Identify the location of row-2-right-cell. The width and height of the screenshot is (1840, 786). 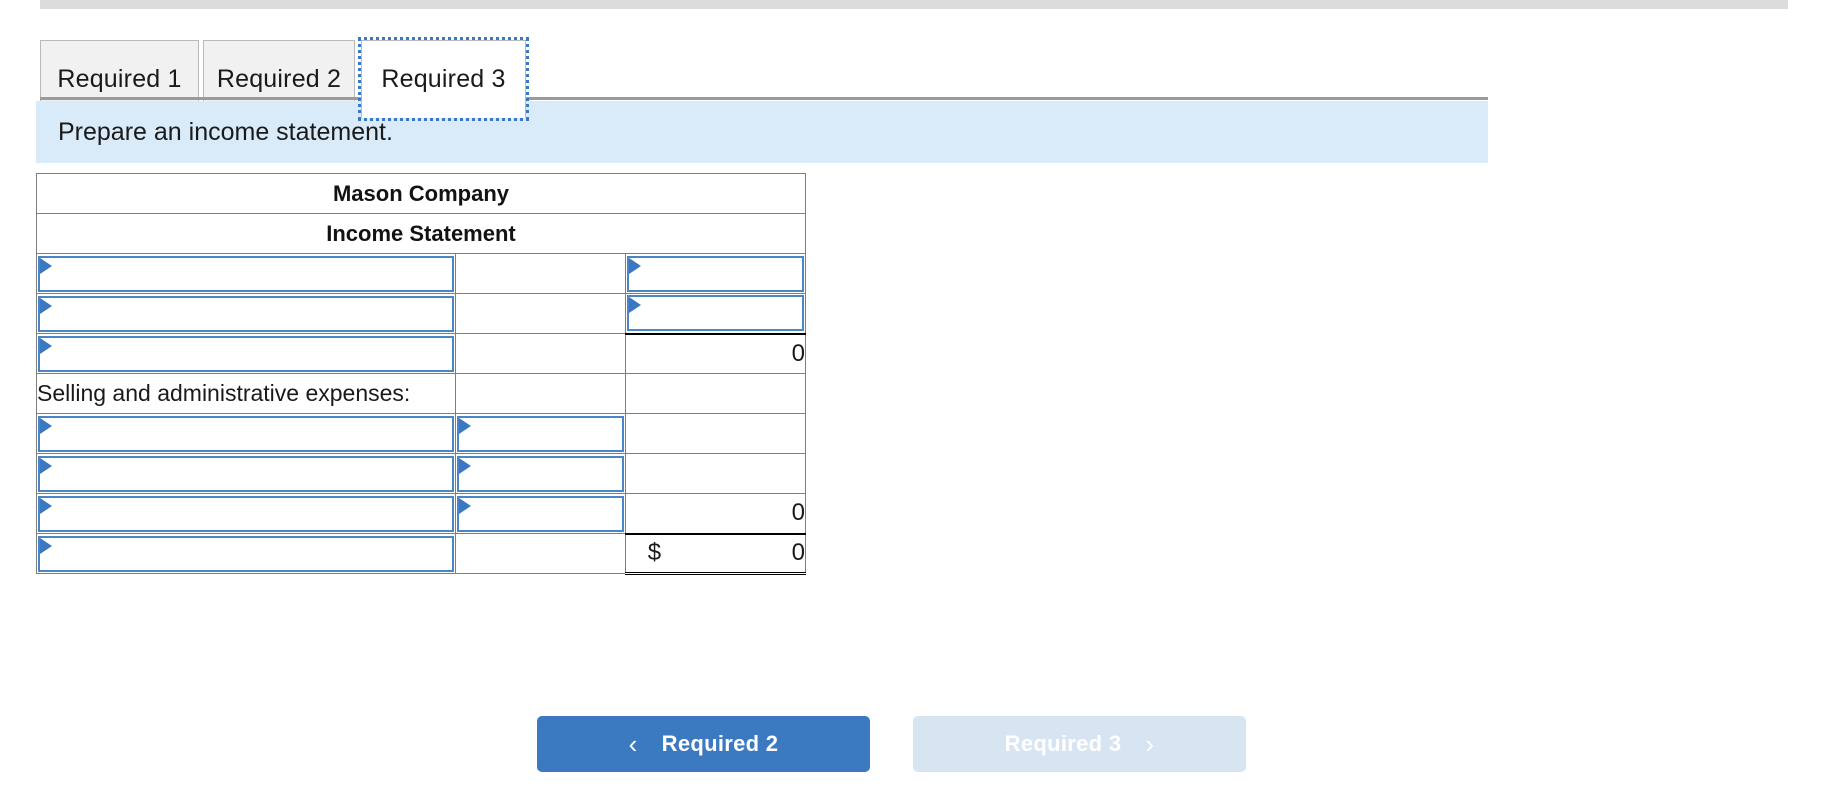
(715, 313).